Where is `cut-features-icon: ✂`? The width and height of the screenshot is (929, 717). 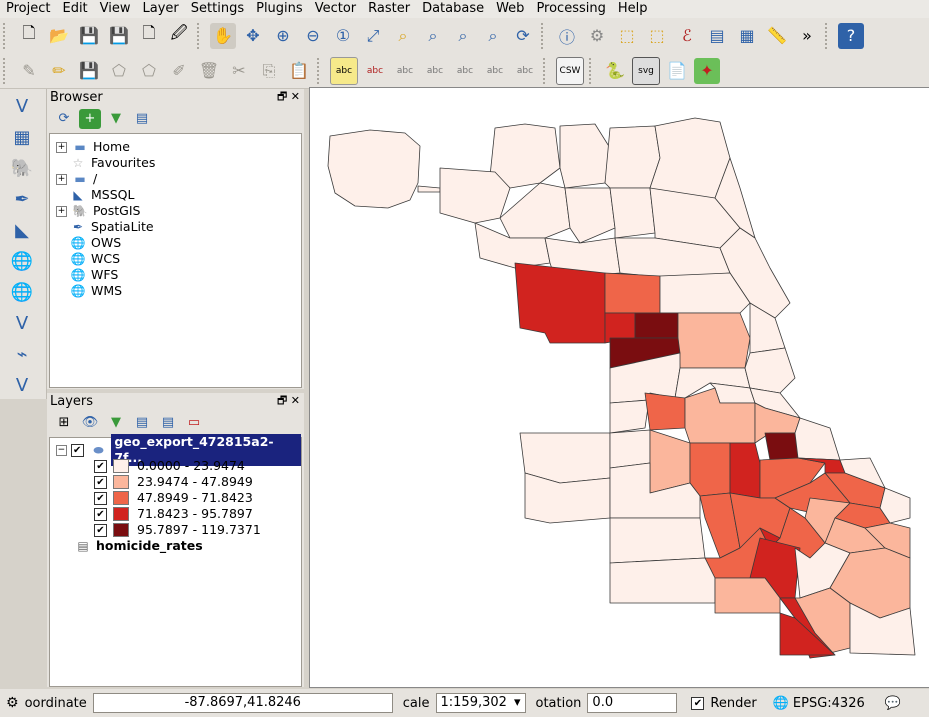 cut-features-icon: ✂ is located at coordinates (239, 71).